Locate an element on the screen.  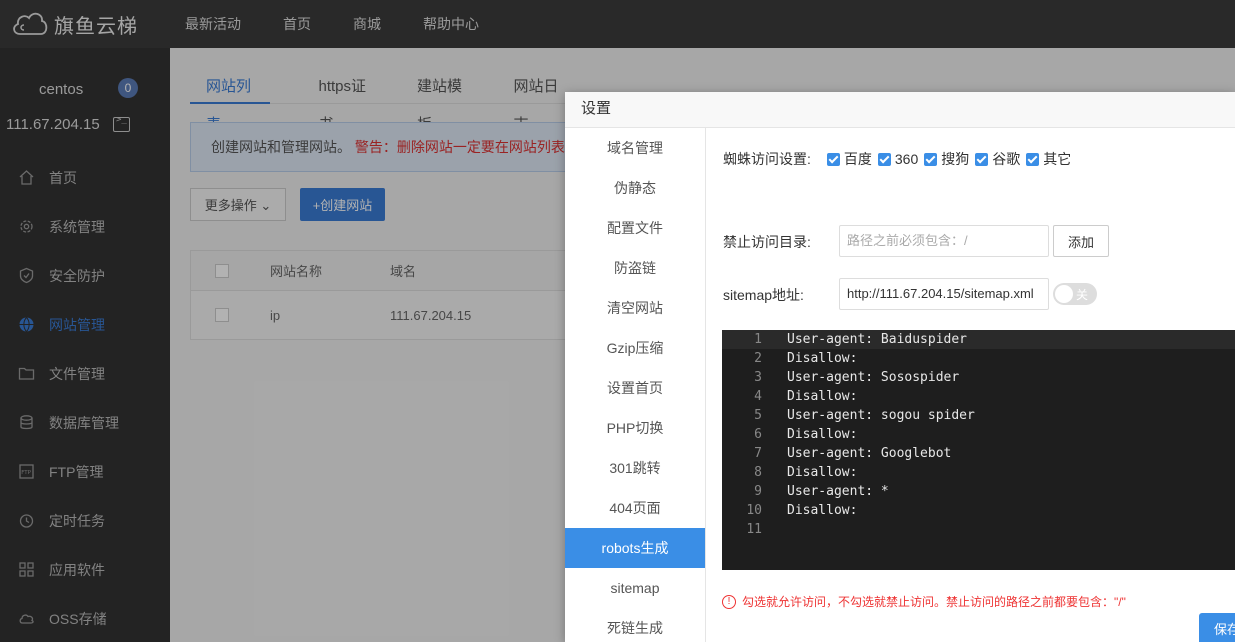
line-number: 4 is located at coordinates (758, 396).